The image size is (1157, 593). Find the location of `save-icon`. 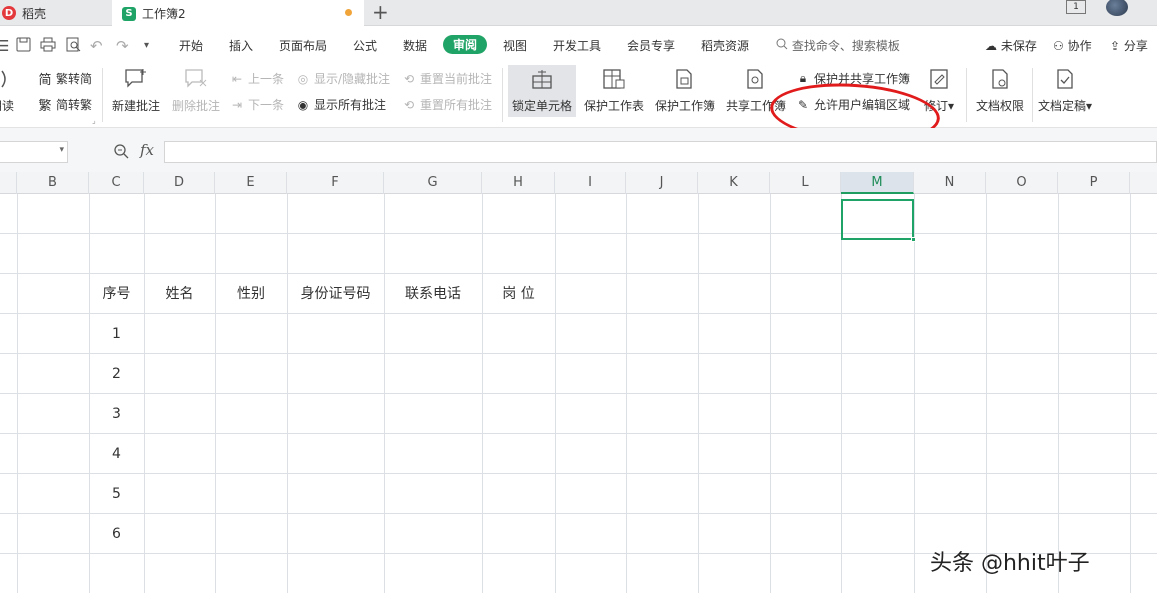

save-icon is located at coordinates (23, 46).